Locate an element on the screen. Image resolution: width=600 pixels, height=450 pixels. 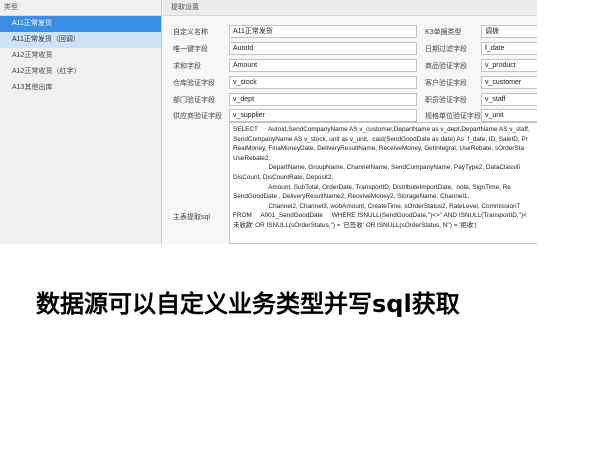
extract-settings-header: 提取设置 is located at coordinates (350, 8).